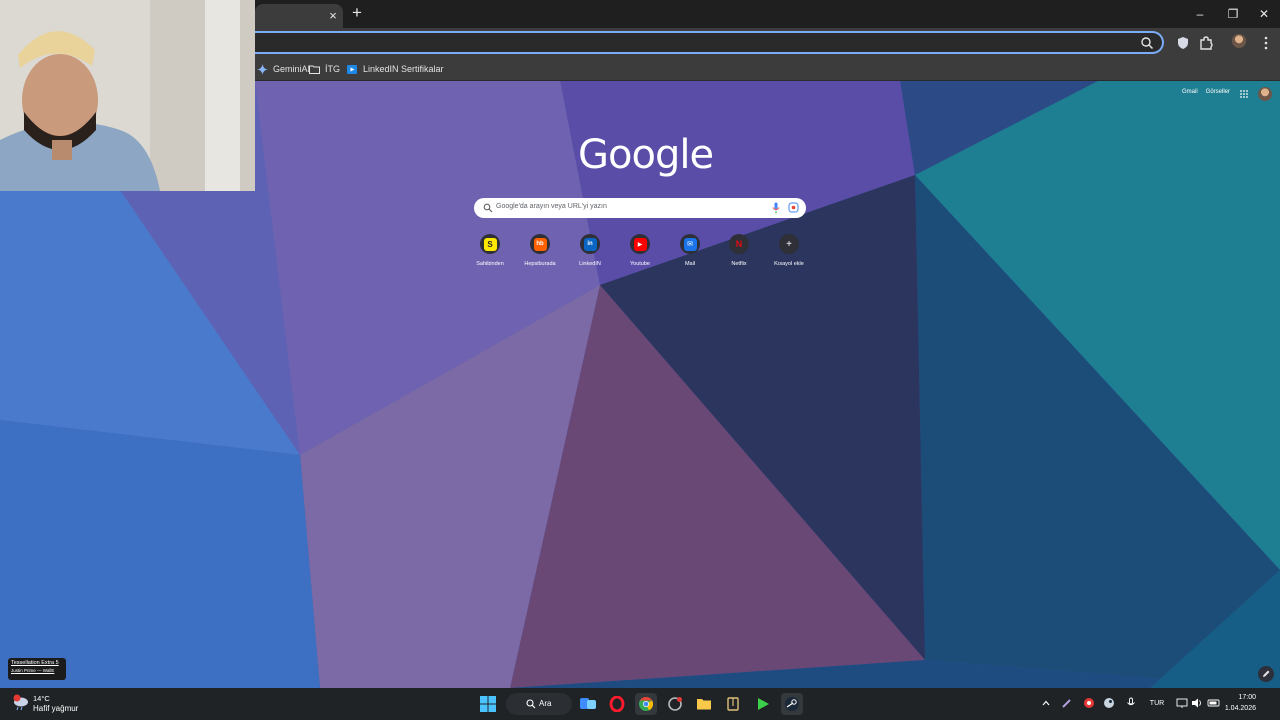 The image size is (1280, 720). What do you see at coordinates (1239, 41) in the screenshot?
I see `profile-avatar` at bounding box center [1239, 41].